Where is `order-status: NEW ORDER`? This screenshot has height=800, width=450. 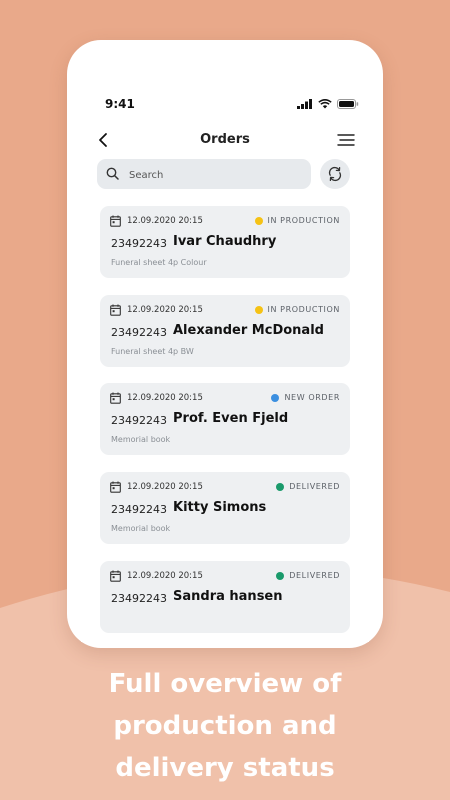 order-status: NEW ORDER is located at coordinates (305, 397).